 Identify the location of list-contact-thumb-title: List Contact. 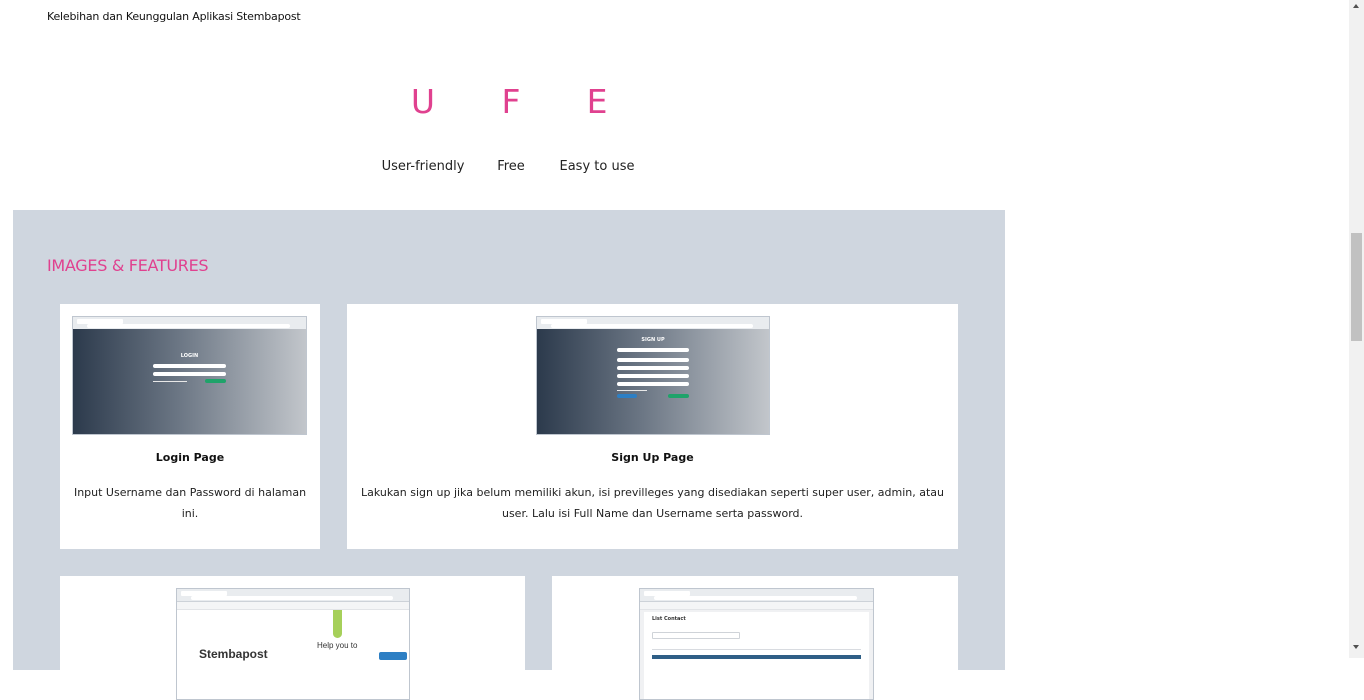
(669, 619).